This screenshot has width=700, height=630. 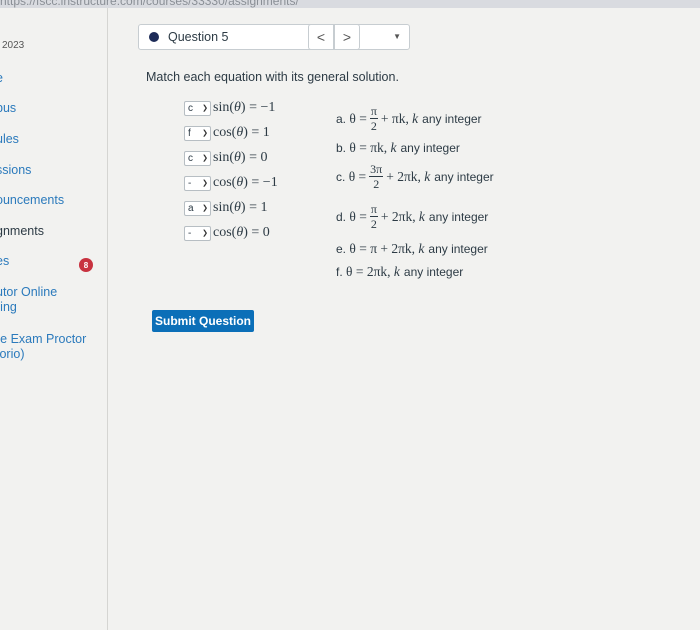 I want to click on solution-lhs: θ = 2πk,, so click(x=368, y=271).